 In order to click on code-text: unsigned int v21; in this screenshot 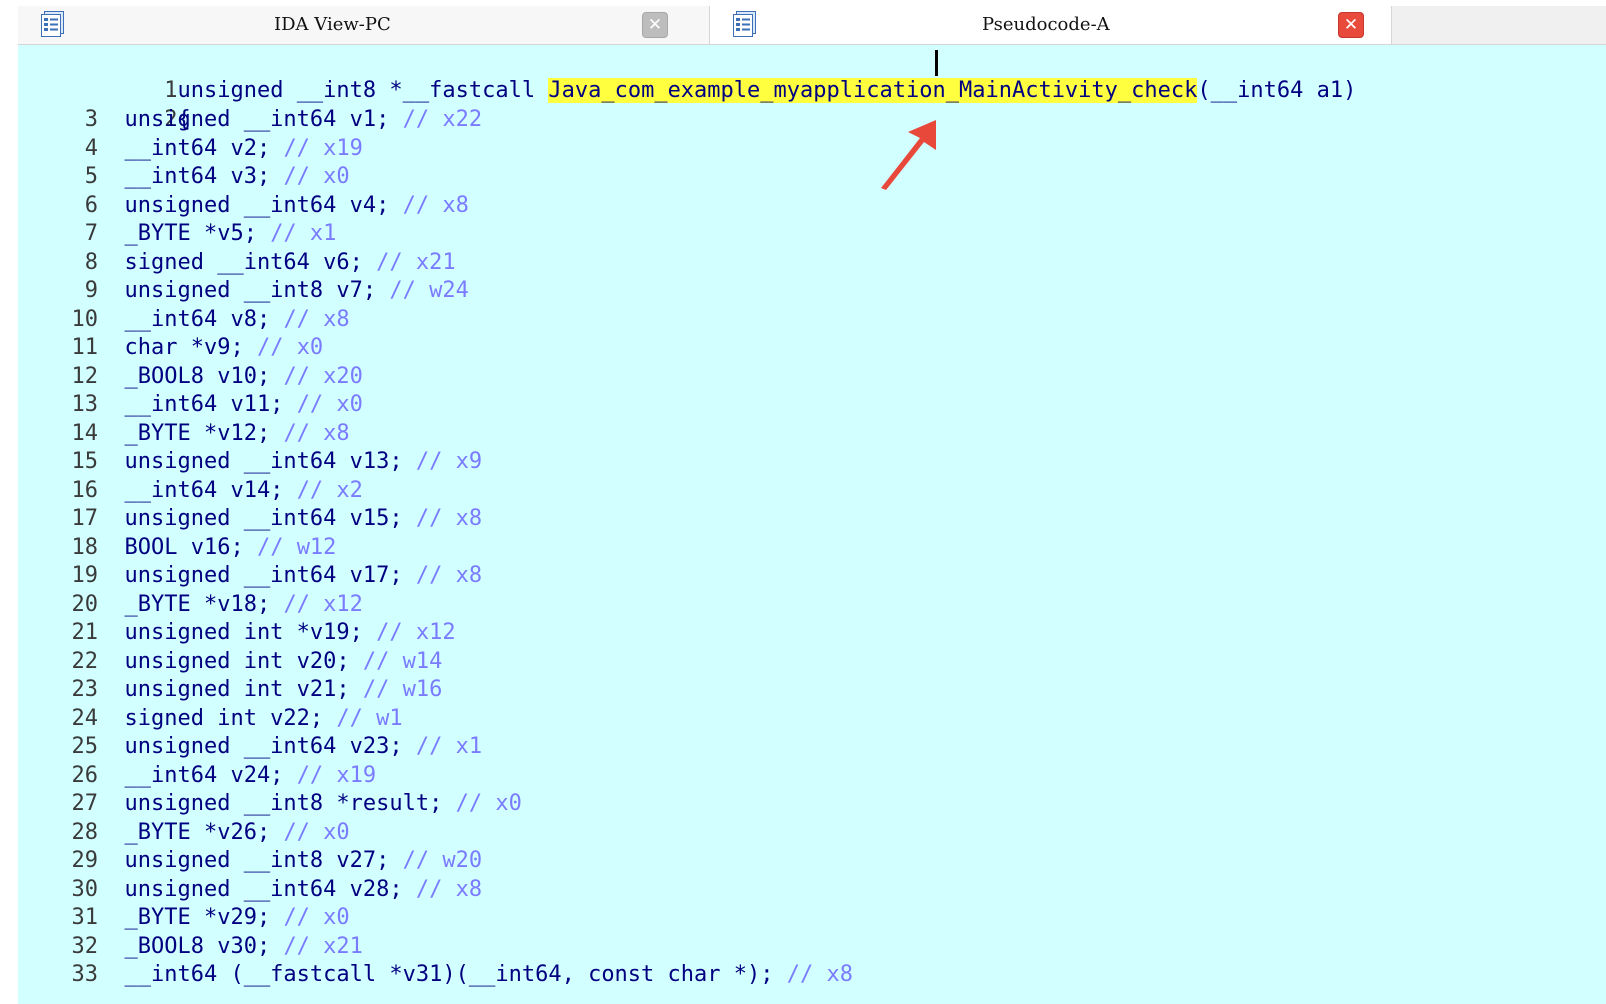, I will do `click(230, 689)`.